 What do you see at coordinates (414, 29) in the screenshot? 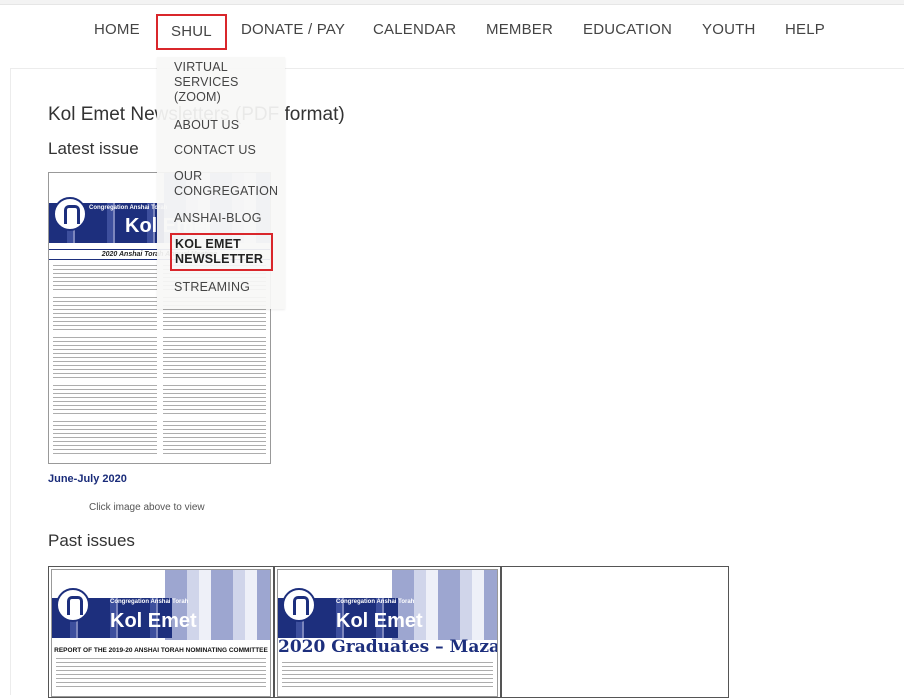
I see `nav-calendar: CALENDAR` at bounding box center [414, 29].